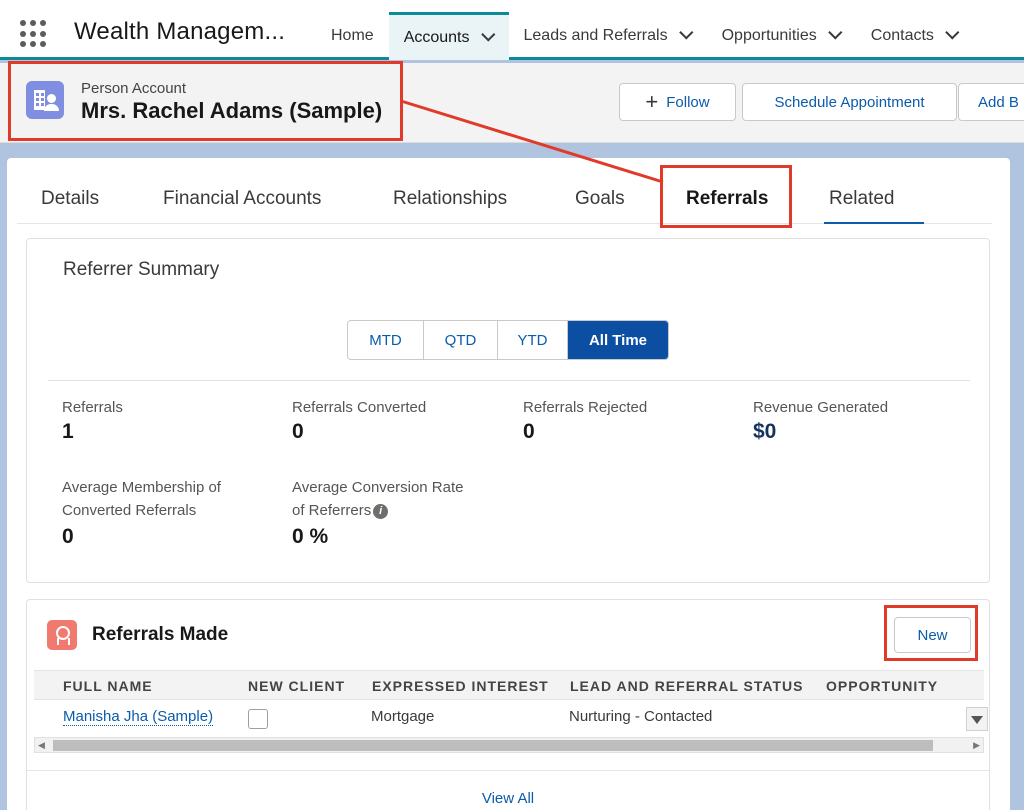  What do you see at coordinates (585, 407) in the screenshot?
I see `stat-rejected-label: Referrals Rejected` at bounding box center [585, 407].